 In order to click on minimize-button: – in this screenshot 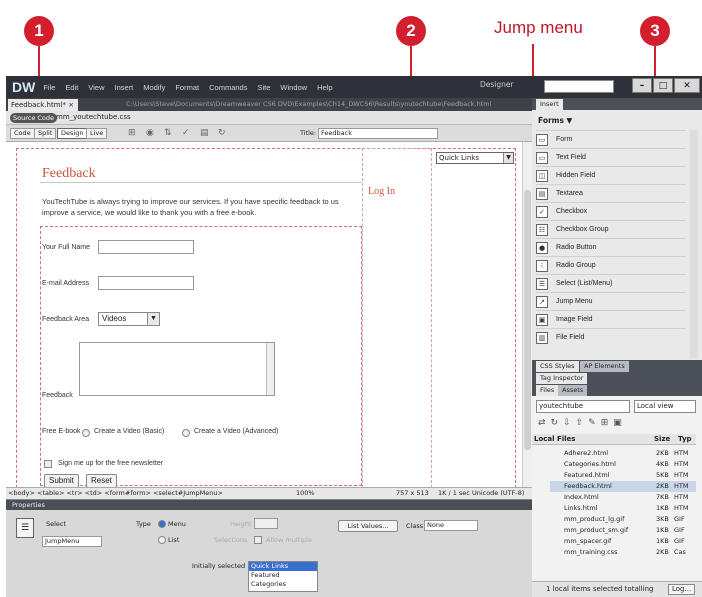, I will do `click(642, 85)`.